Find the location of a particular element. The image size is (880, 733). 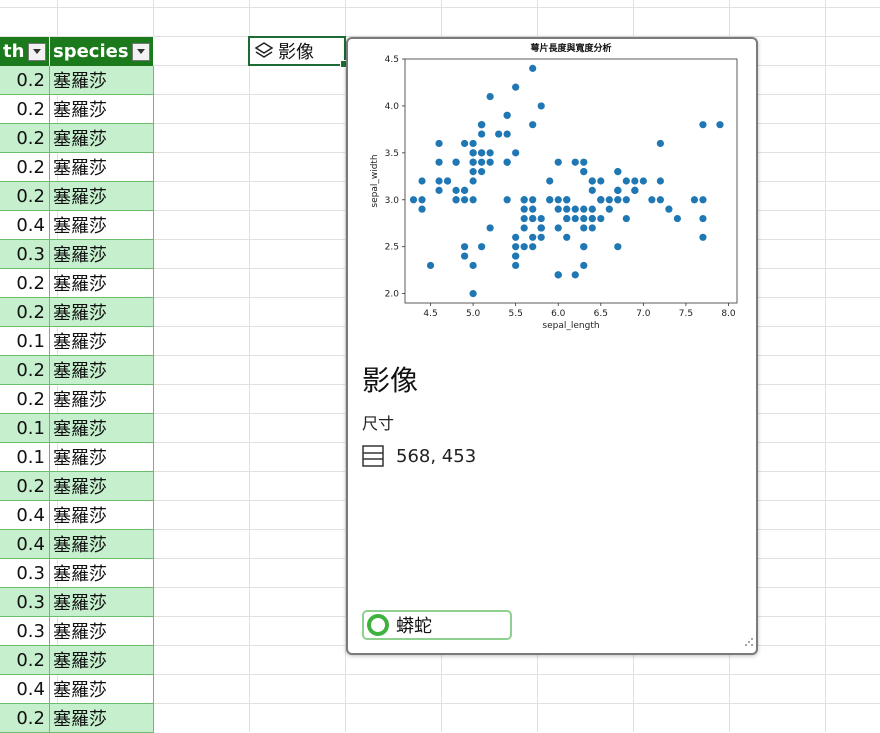

column-header-petal-width: th is located at coordinates (25, 51).